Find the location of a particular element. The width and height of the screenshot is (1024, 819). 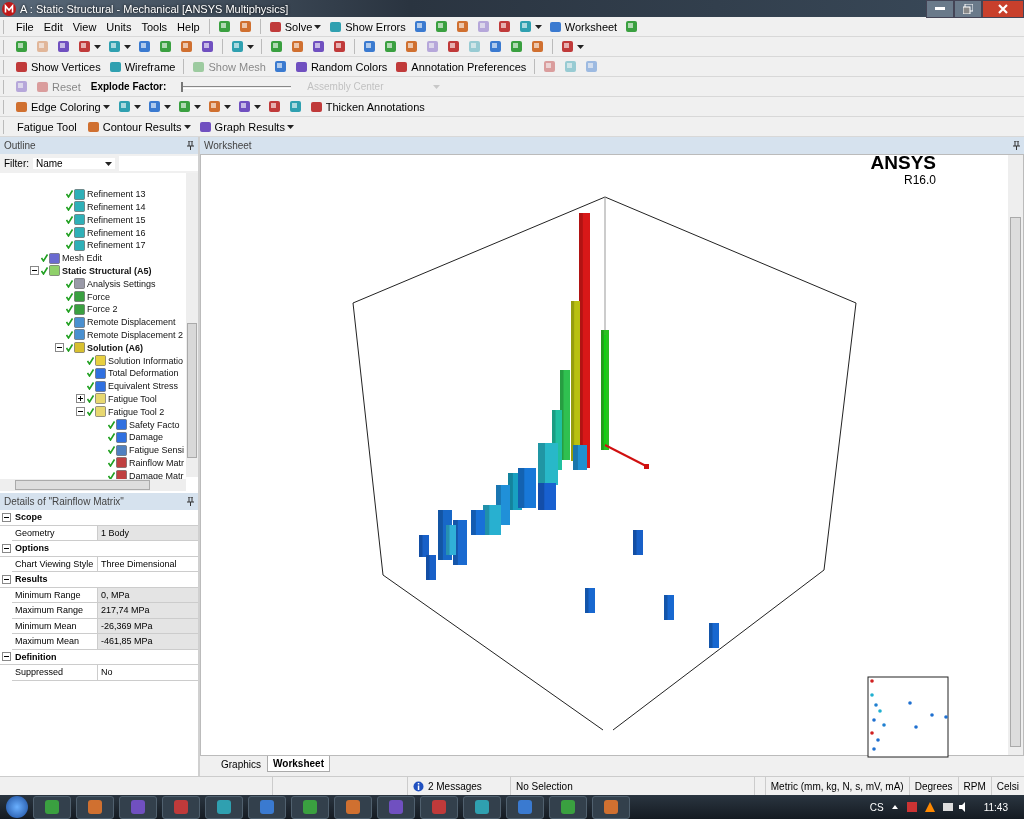

view-tab: Graphics is located at coordinates (241, 764).